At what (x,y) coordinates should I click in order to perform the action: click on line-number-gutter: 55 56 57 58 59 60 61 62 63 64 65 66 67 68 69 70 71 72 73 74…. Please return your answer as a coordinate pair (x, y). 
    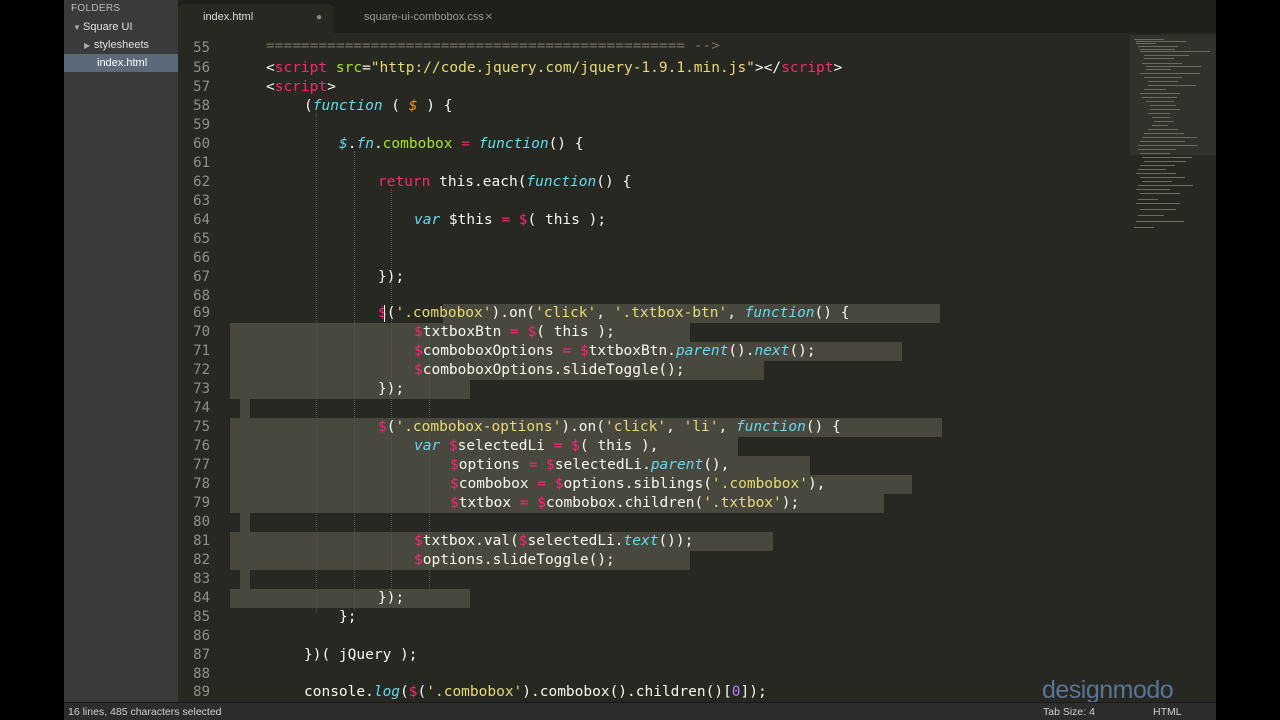
    Looking at the image, I should click on (204, 367).